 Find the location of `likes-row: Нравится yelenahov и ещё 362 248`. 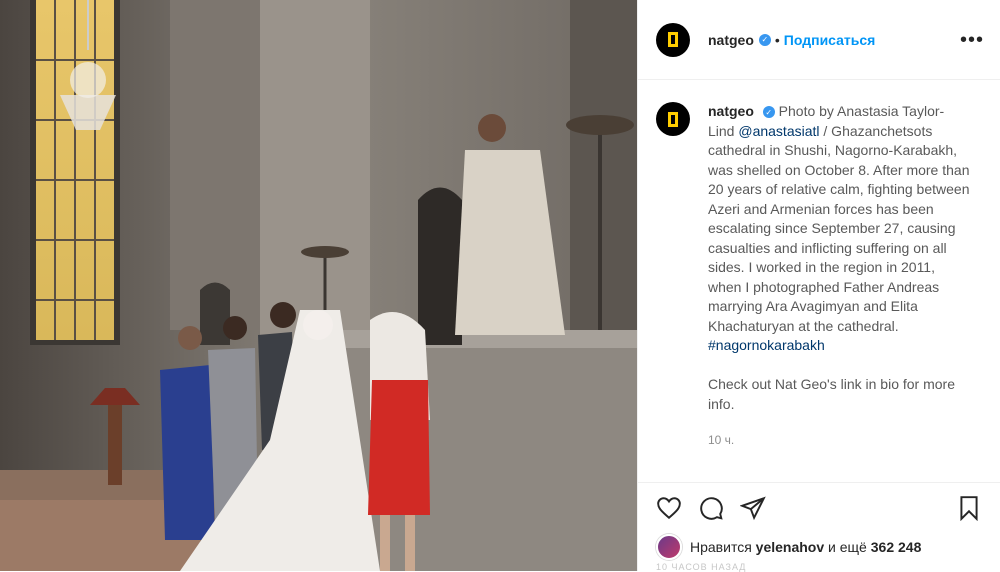

likes-row: Нравится yelenahov и ещё 362 248 is located at coordinates (788, 547).